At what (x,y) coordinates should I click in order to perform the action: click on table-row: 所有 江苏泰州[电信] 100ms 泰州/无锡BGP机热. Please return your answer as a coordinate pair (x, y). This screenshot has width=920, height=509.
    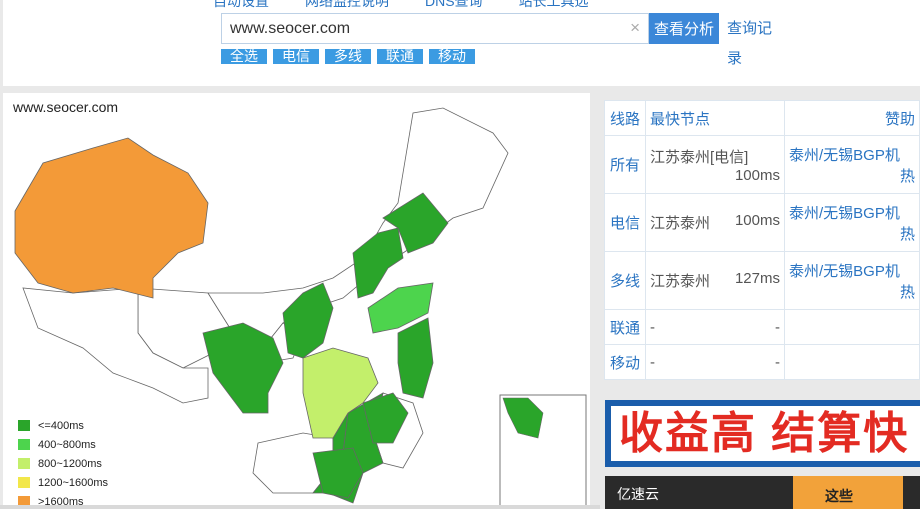
    Looking at the image, I should click on (762, 164).